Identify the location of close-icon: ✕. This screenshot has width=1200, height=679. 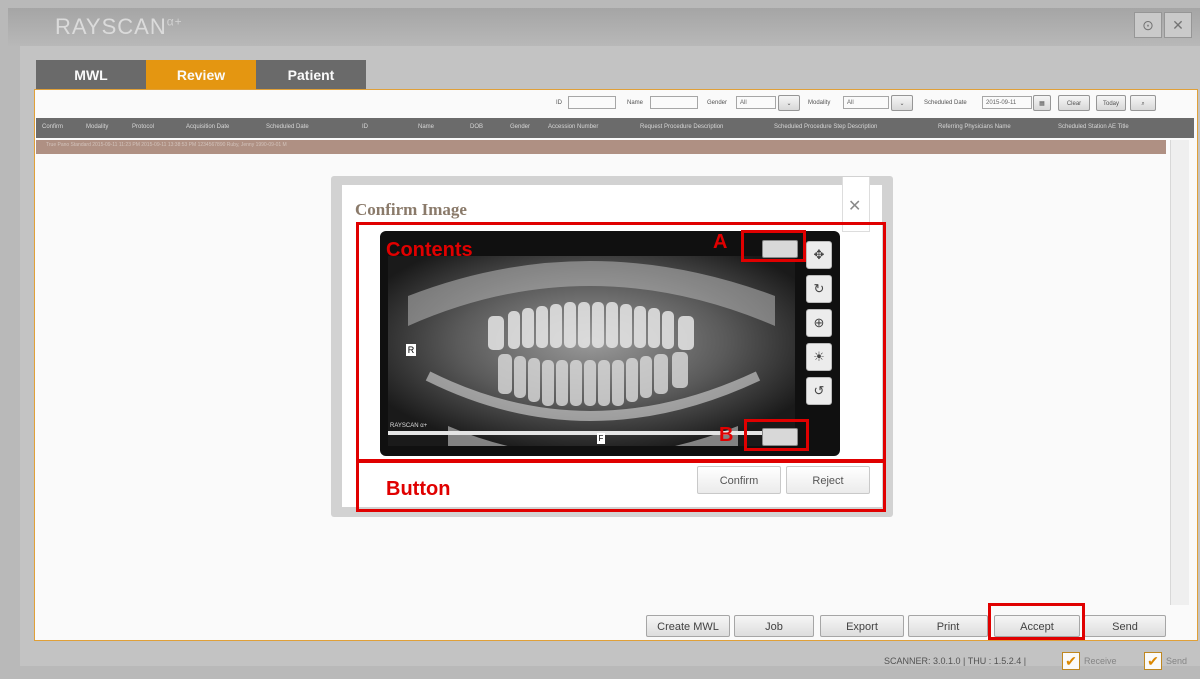
(854, 206).